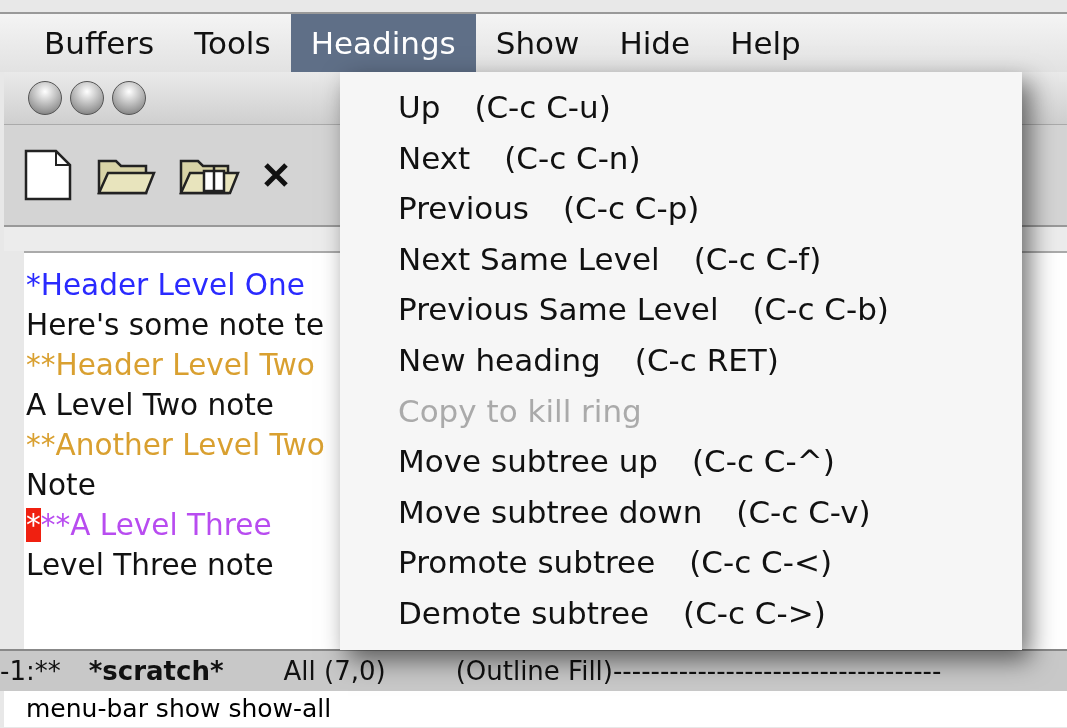 This screenshot has width=1067, height=728. Describe the element at coordinates (710, 613) in the screenshot. I see `menu-item: Demote subtree (C-c C->)` at that location.